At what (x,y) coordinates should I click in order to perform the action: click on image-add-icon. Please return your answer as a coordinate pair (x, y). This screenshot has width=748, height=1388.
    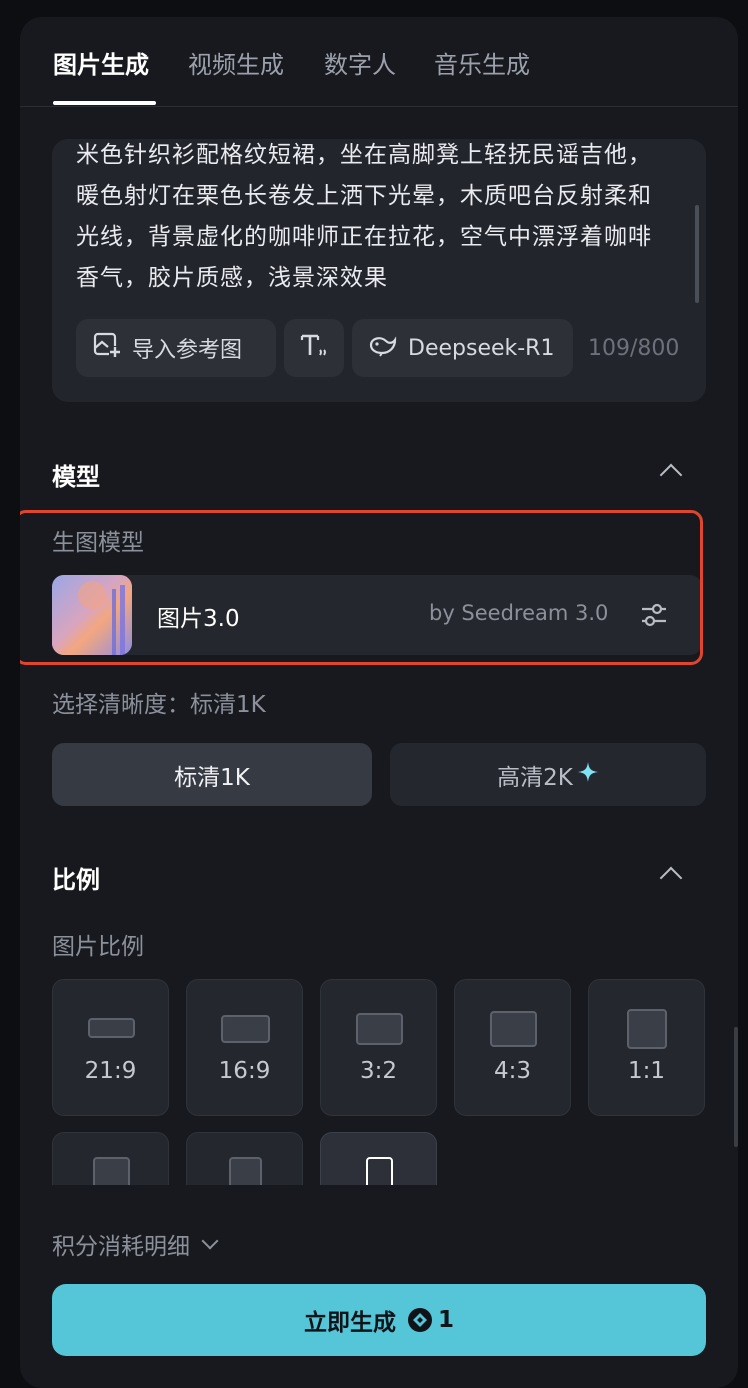
    Looking at the image, I should click on (107, 348).